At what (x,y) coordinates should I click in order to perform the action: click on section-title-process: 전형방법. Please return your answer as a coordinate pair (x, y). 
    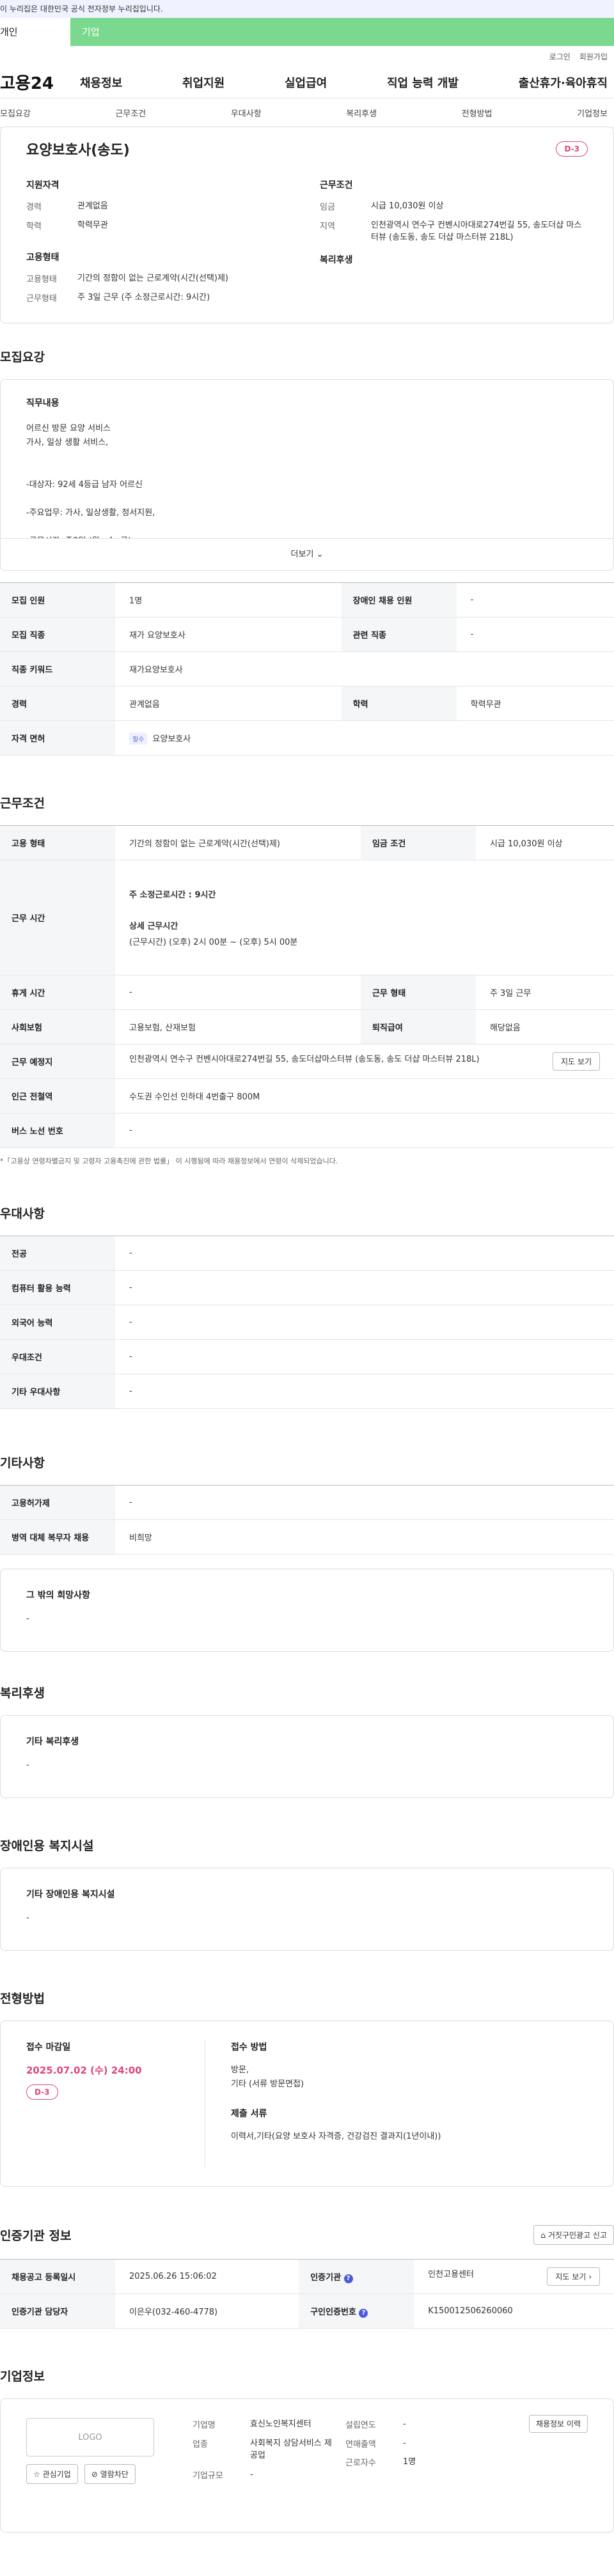
    Looking at the image, I should click on (22, 1999).